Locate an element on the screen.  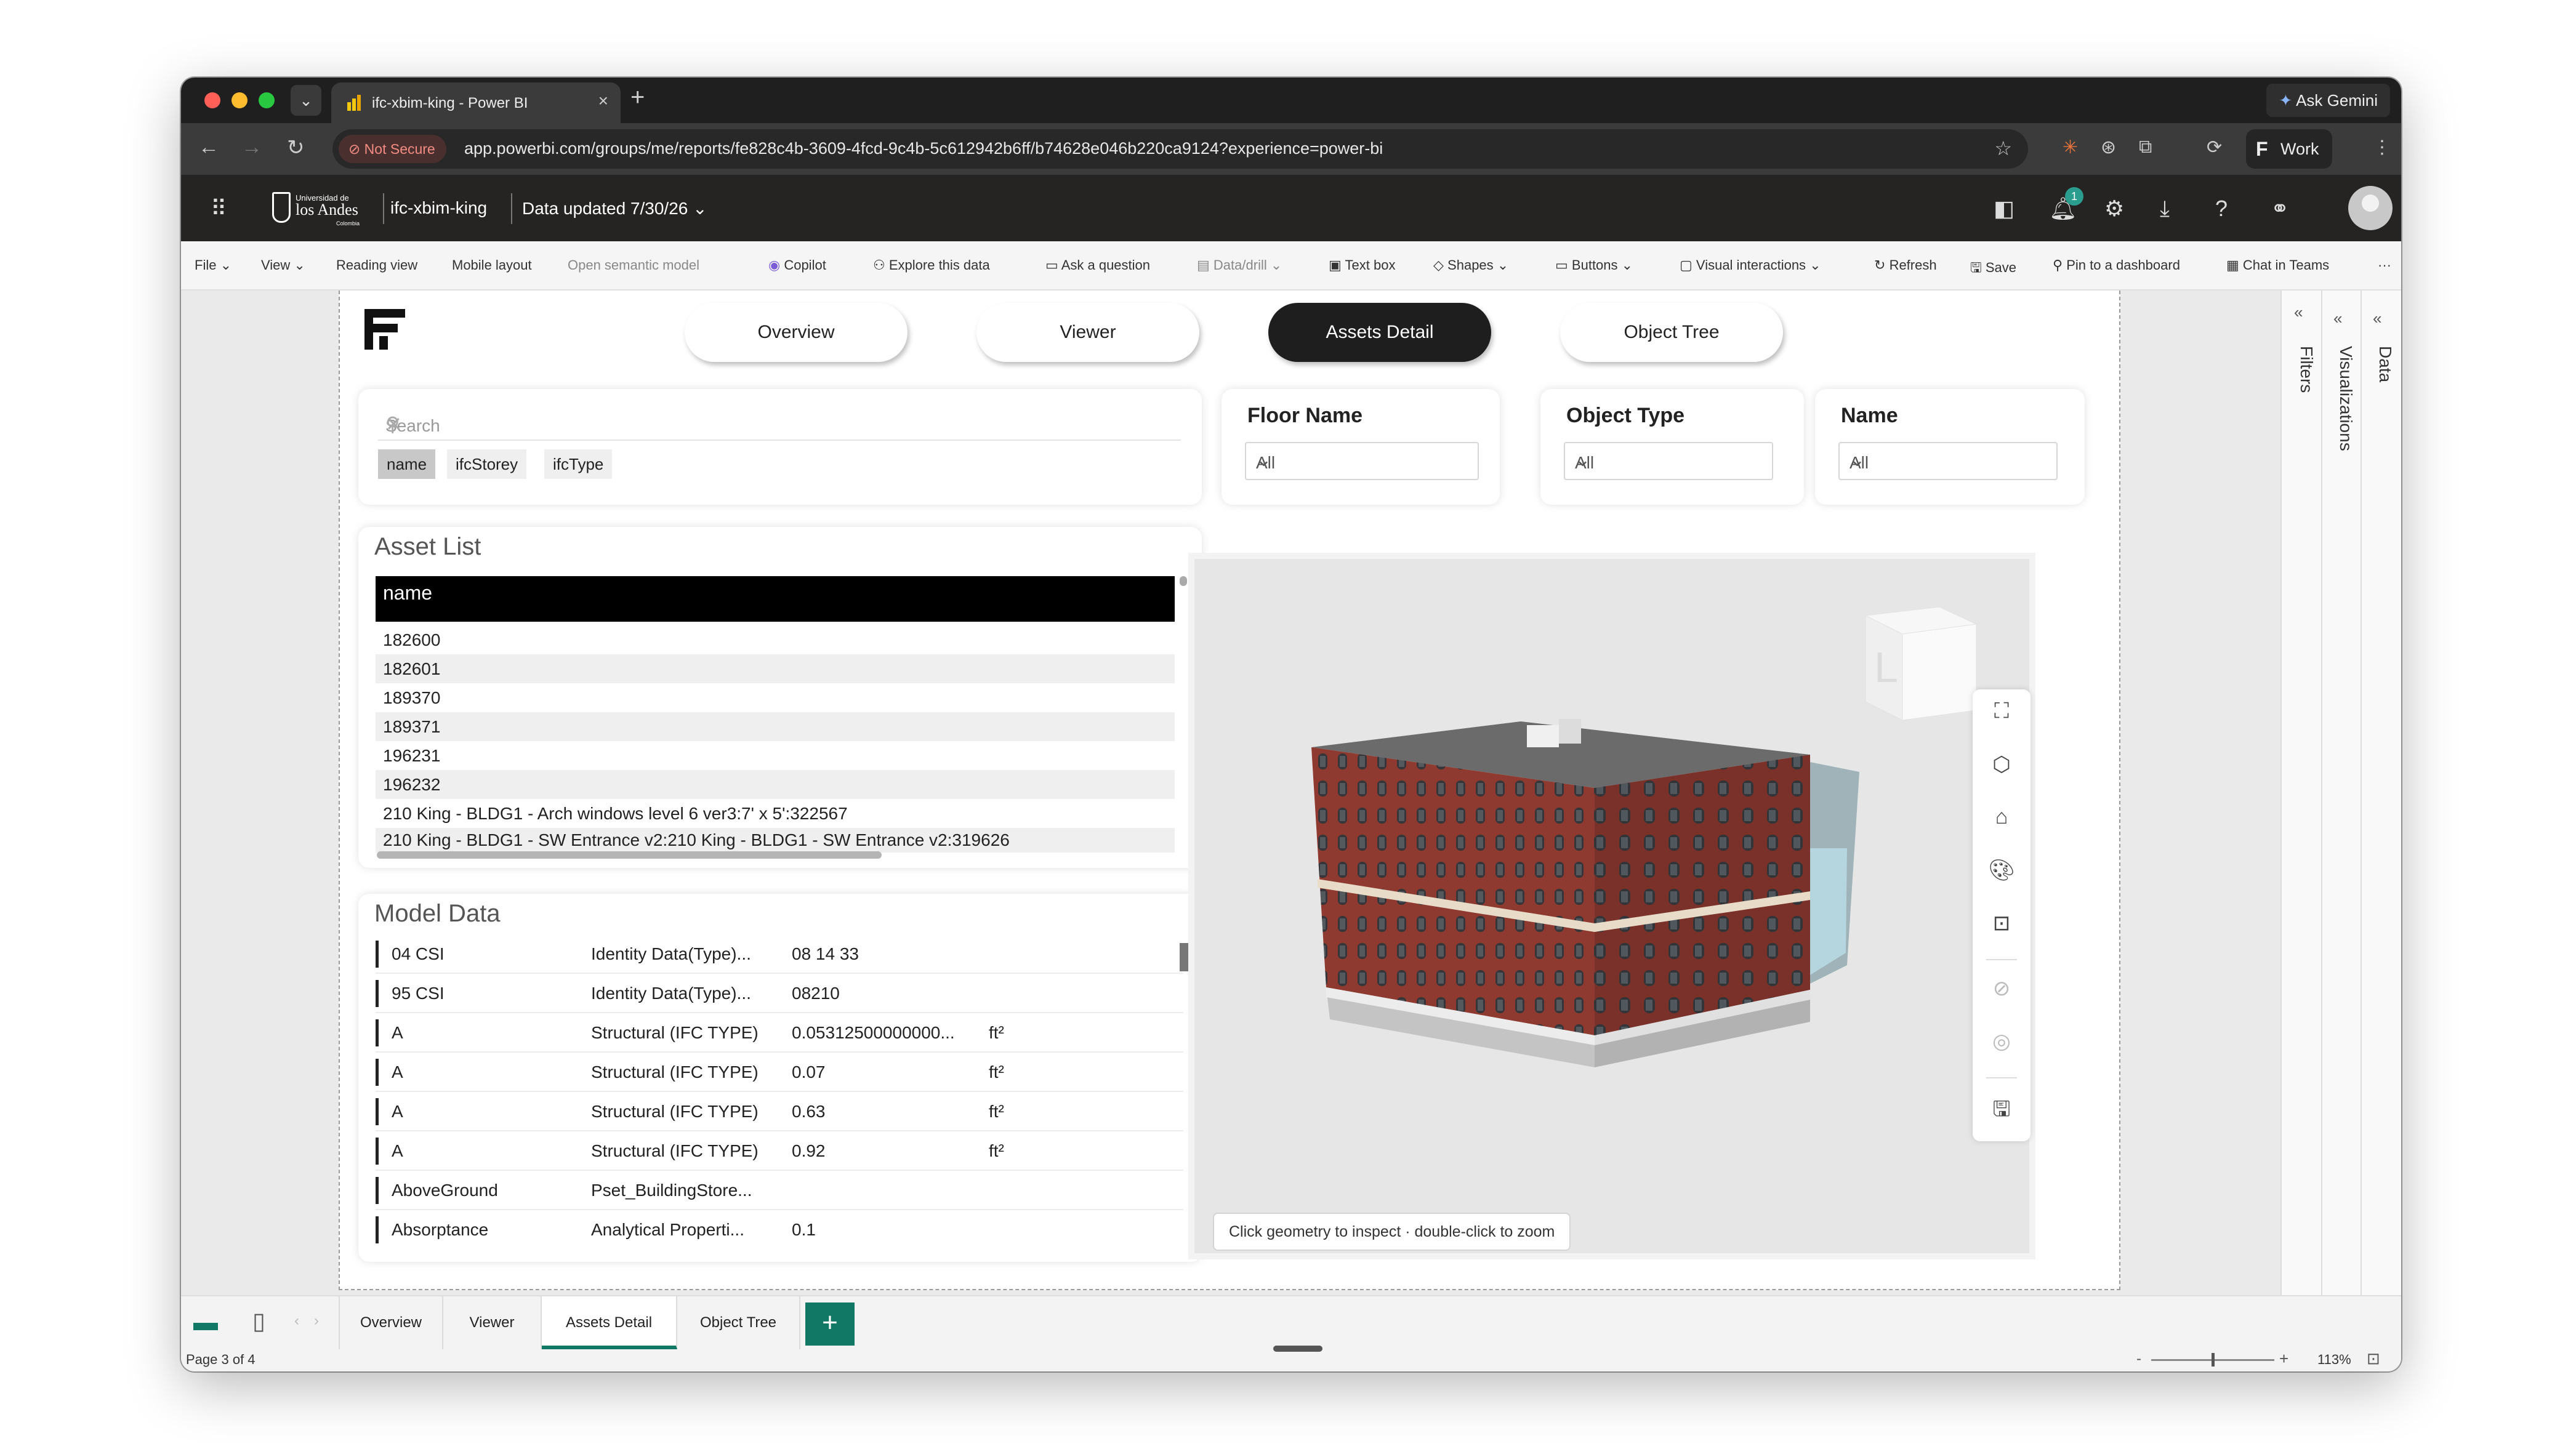
data-pane-tab: Data is located at coordinates (2385, 364).